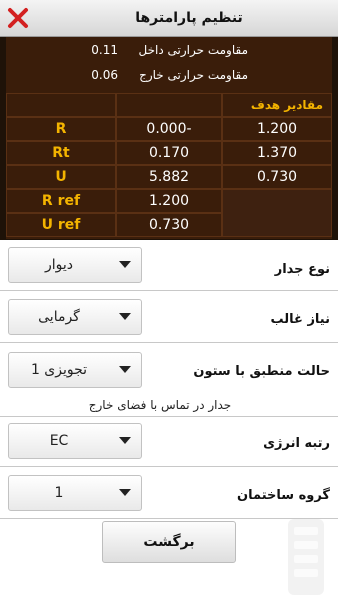 The image size is (338, 600). What do you see at coordinates (261, 371) in the screenshot?
I see `column-state-label: حالت منطبق با ستون` at bounding box center [261, 371].